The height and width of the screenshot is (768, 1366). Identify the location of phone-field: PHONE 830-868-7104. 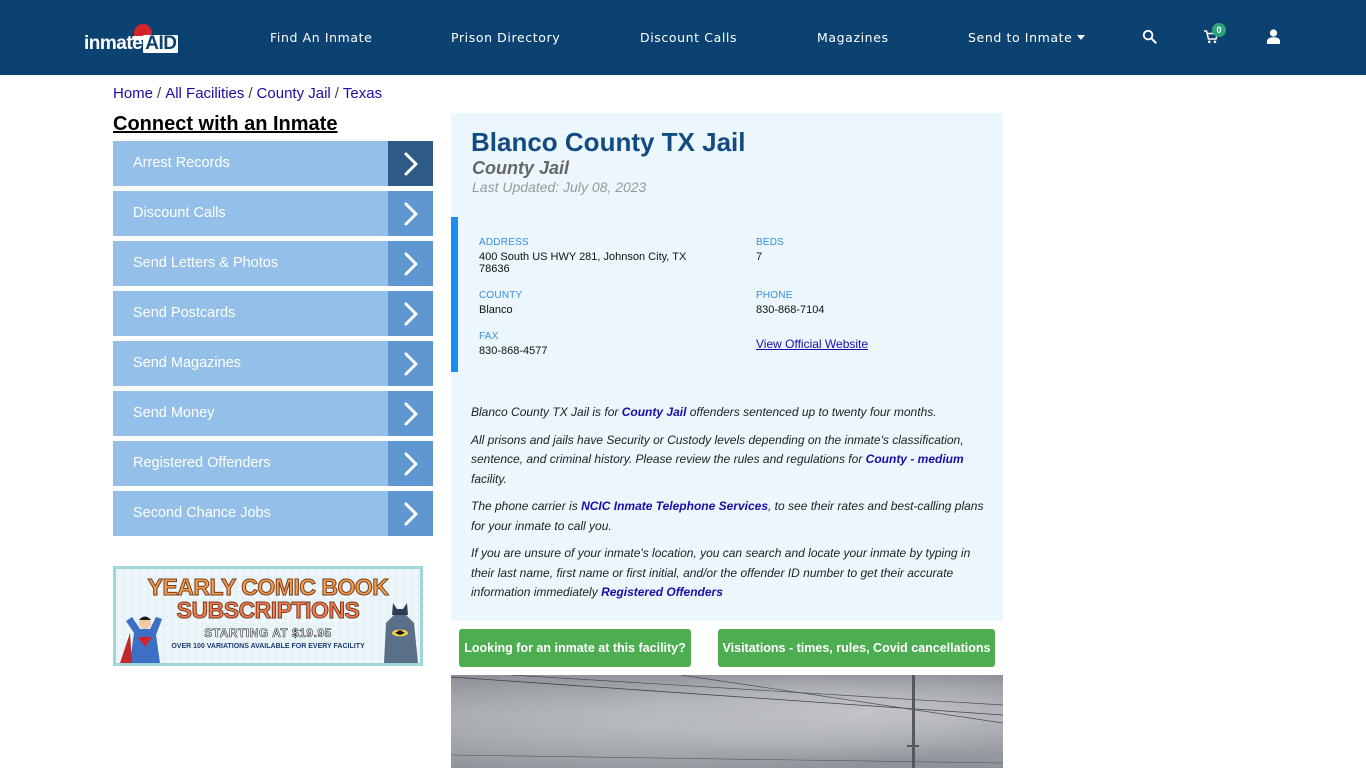
(790, 303).